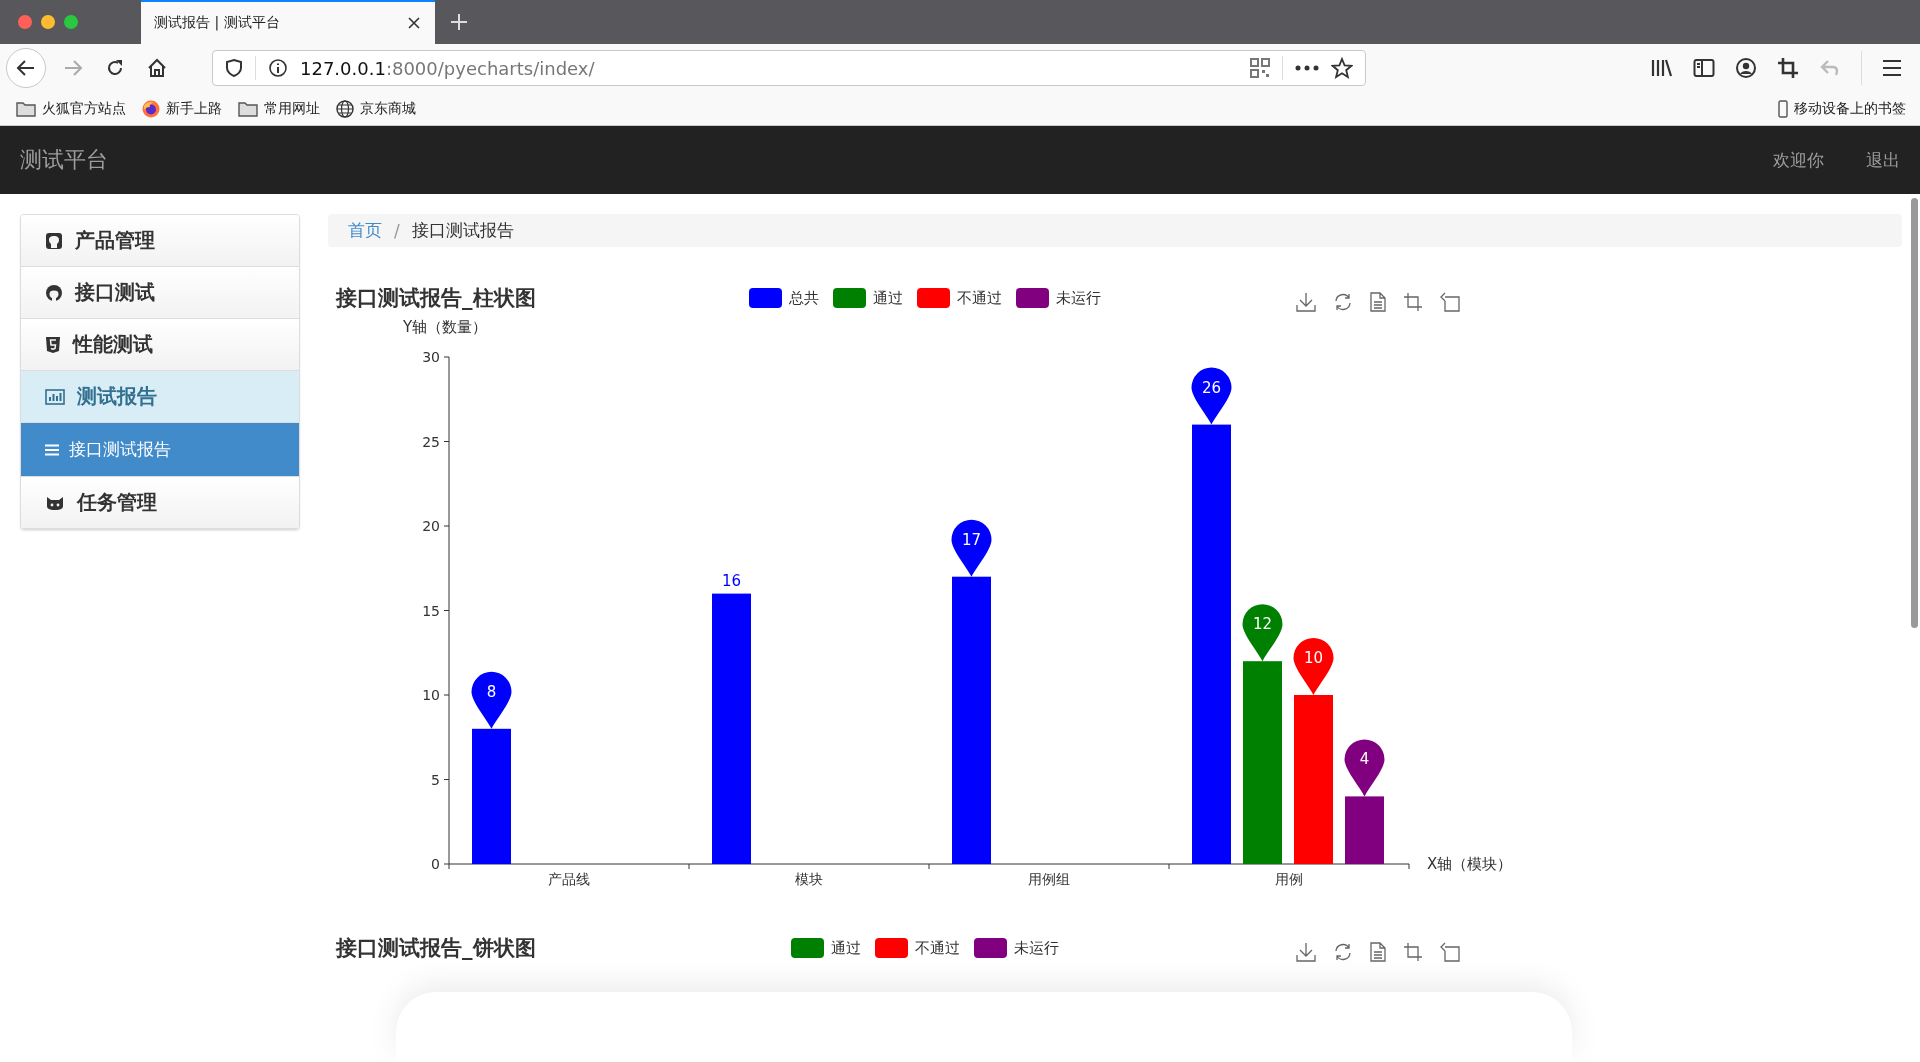  Describe the element at coordinates (1307, 68) in the screenshot. I see `more-icon` at that location.